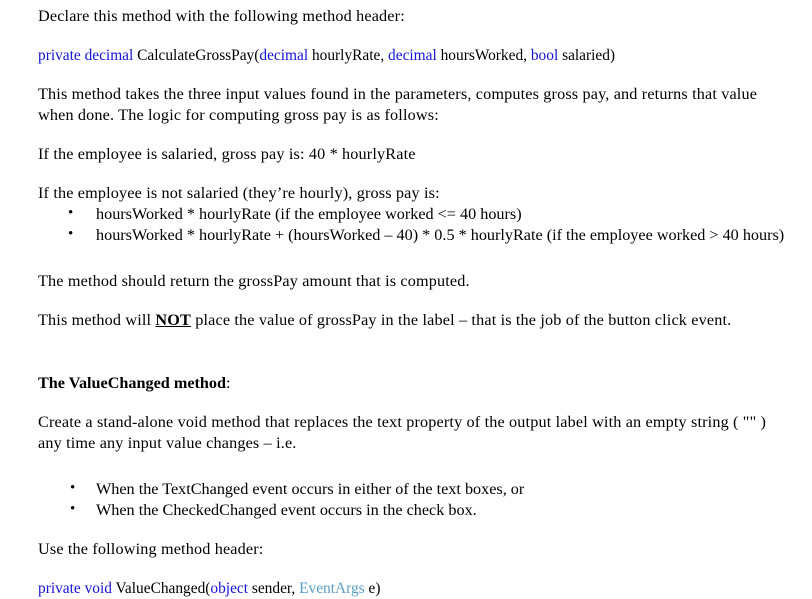 This screenshot has width=812, height=599. Describe the element at coordinates (229, 588) in the screenshot. I see `keyword-object: object` at that location.